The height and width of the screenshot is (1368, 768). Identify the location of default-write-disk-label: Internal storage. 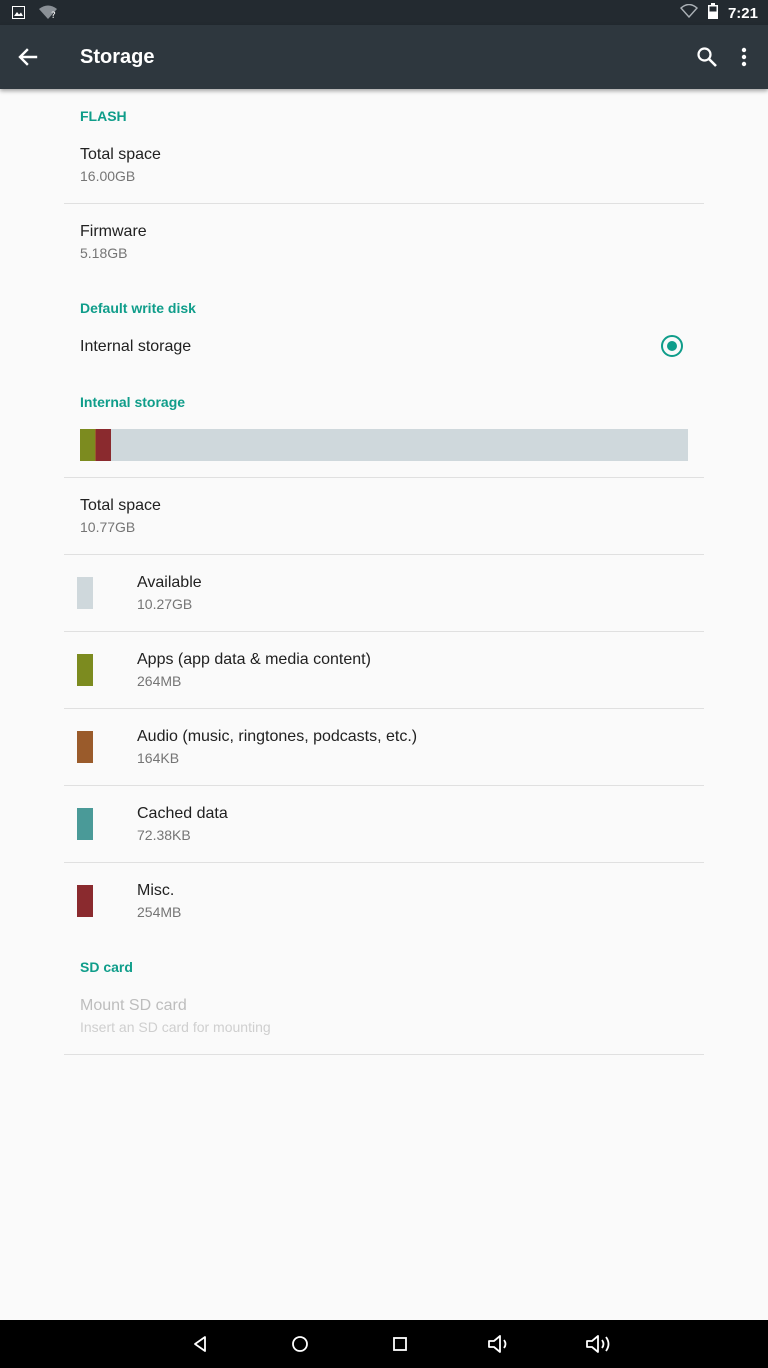
(136, 346).